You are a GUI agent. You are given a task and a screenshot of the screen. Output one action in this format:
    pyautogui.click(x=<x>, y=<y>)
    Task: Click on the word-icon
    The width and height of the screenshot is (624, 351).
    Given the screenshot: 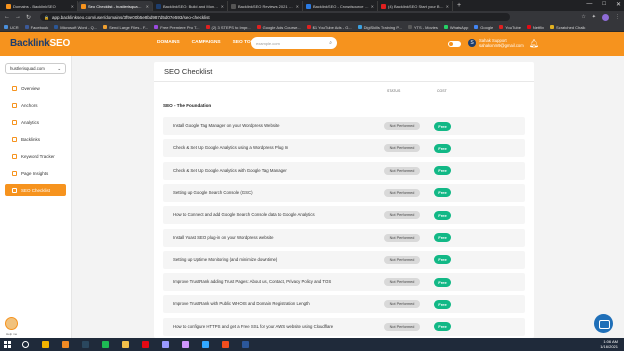 What is the action you would take?
    pyautogui.click(x=245, y=344)
    